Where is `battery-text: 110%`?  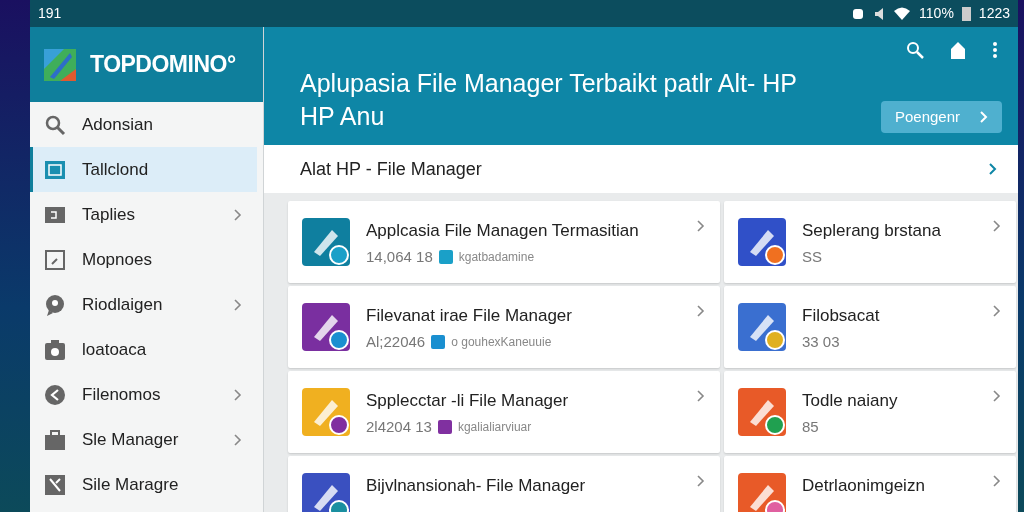
battery-text: 110% is located at coordinates (936, 13).